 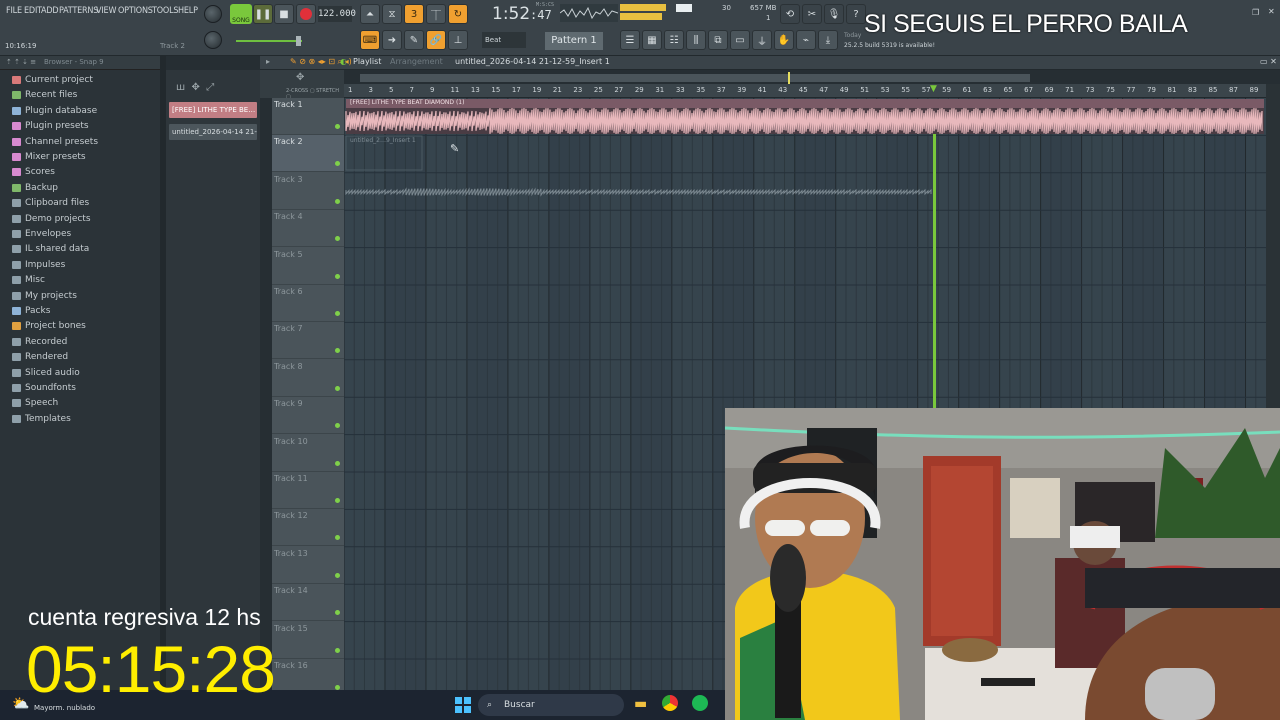 What do you see at coordinates (834, 14) in the screenshot?
I see `record-audio-button: 🎙` at bounding box center [834, 14].